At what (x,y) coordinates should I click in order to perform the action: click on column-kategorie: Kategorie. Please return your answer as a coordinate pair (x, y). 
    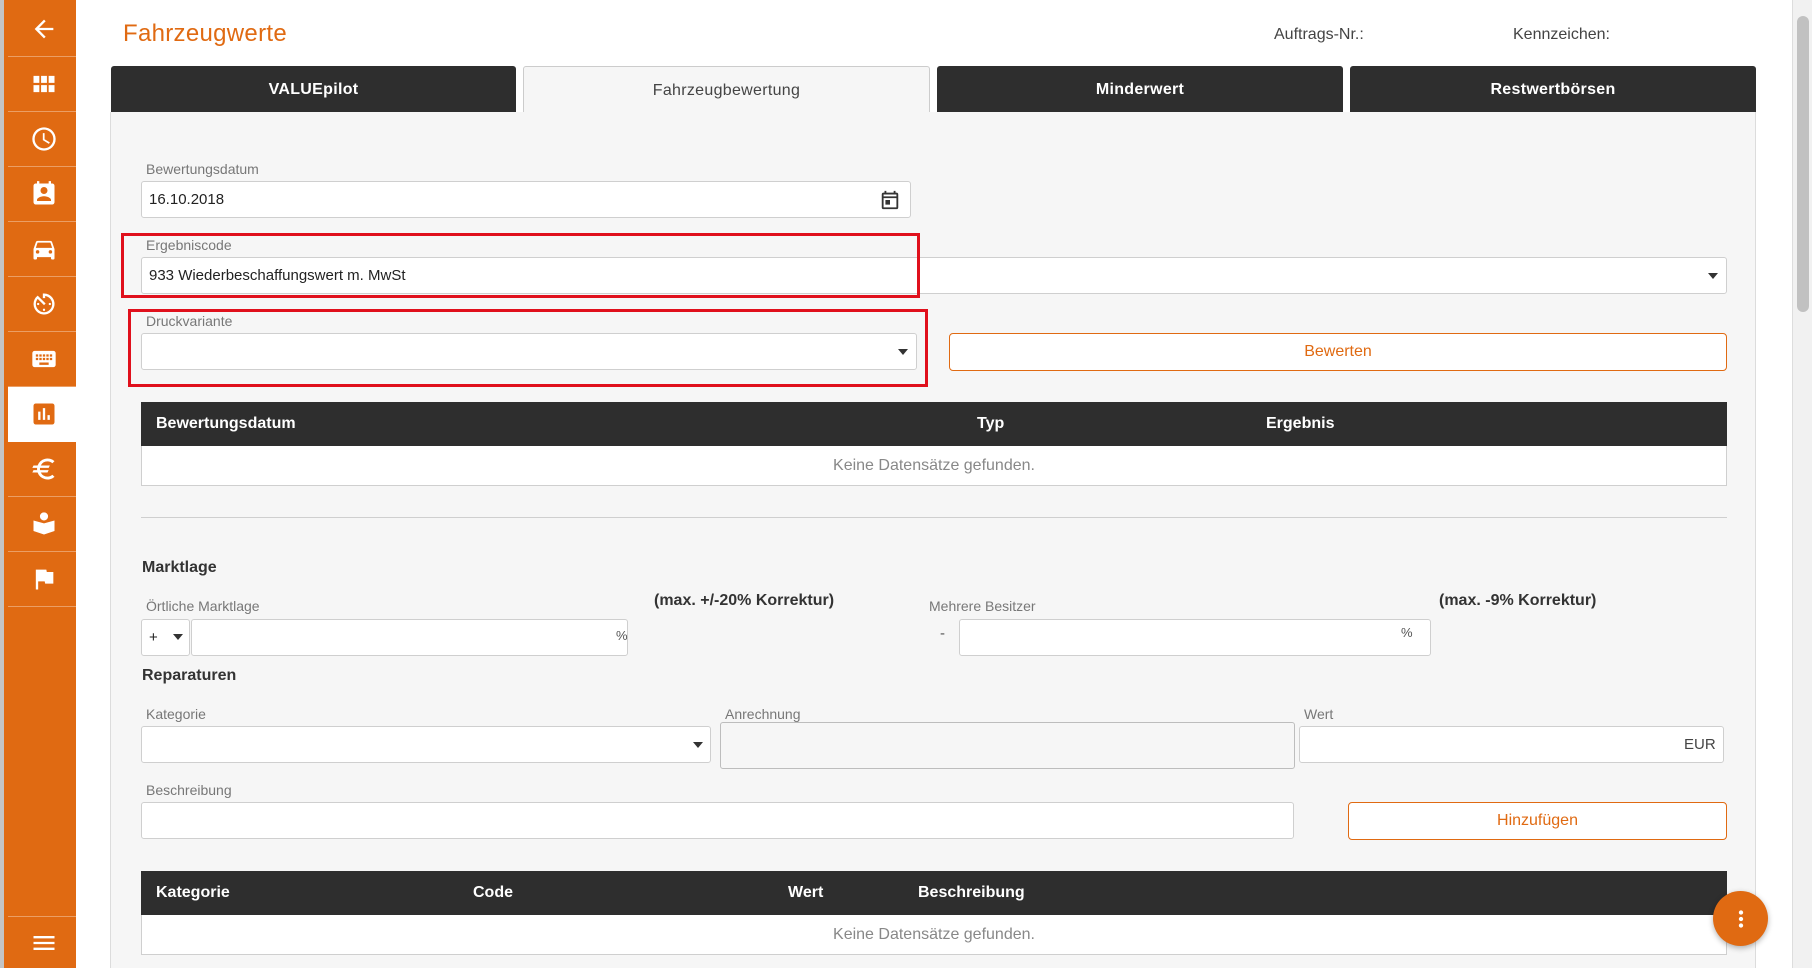
    Looking at the image, I should click on (193, 893).